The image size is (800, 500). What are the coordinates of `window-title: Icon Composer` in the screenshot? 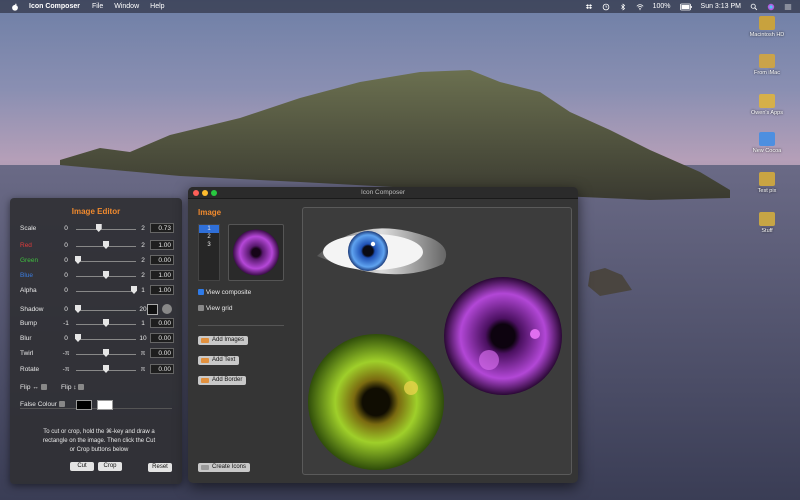 It's located at (383, 192).